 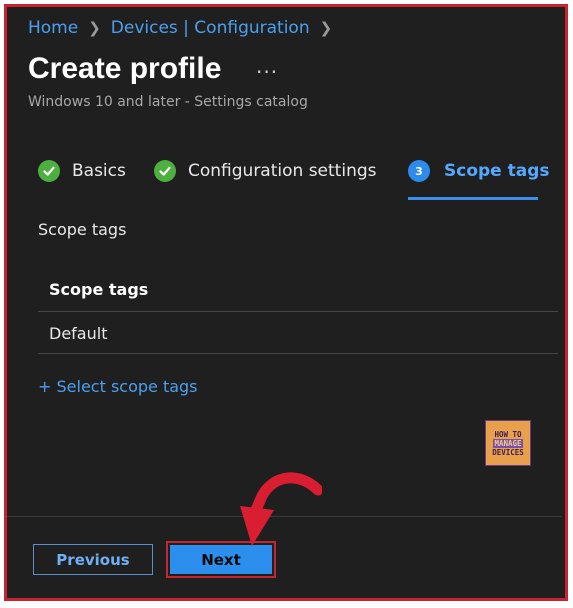 I want to click on step-number-badge: 3, so click(x=419, y=171).